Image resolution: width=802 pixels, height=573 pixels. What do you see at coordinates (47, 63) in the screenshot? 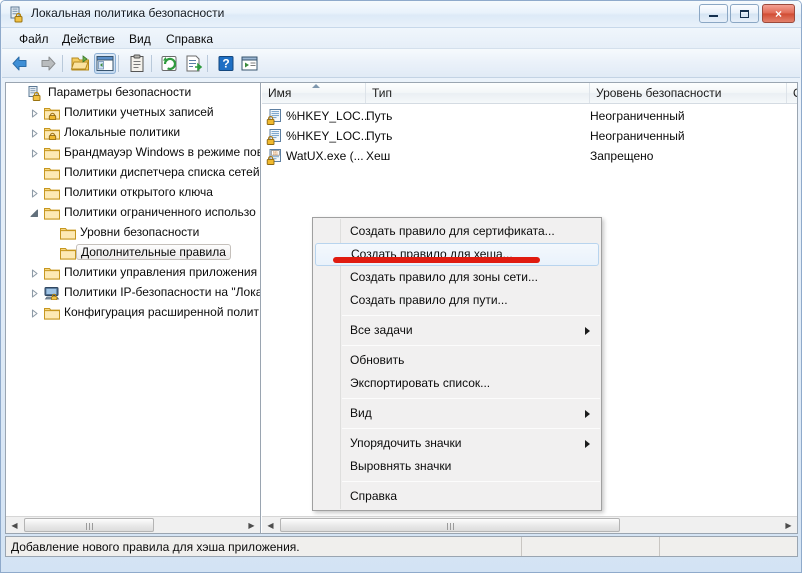
I see `forward-arrow-icon` at bounding box center [47, 63].